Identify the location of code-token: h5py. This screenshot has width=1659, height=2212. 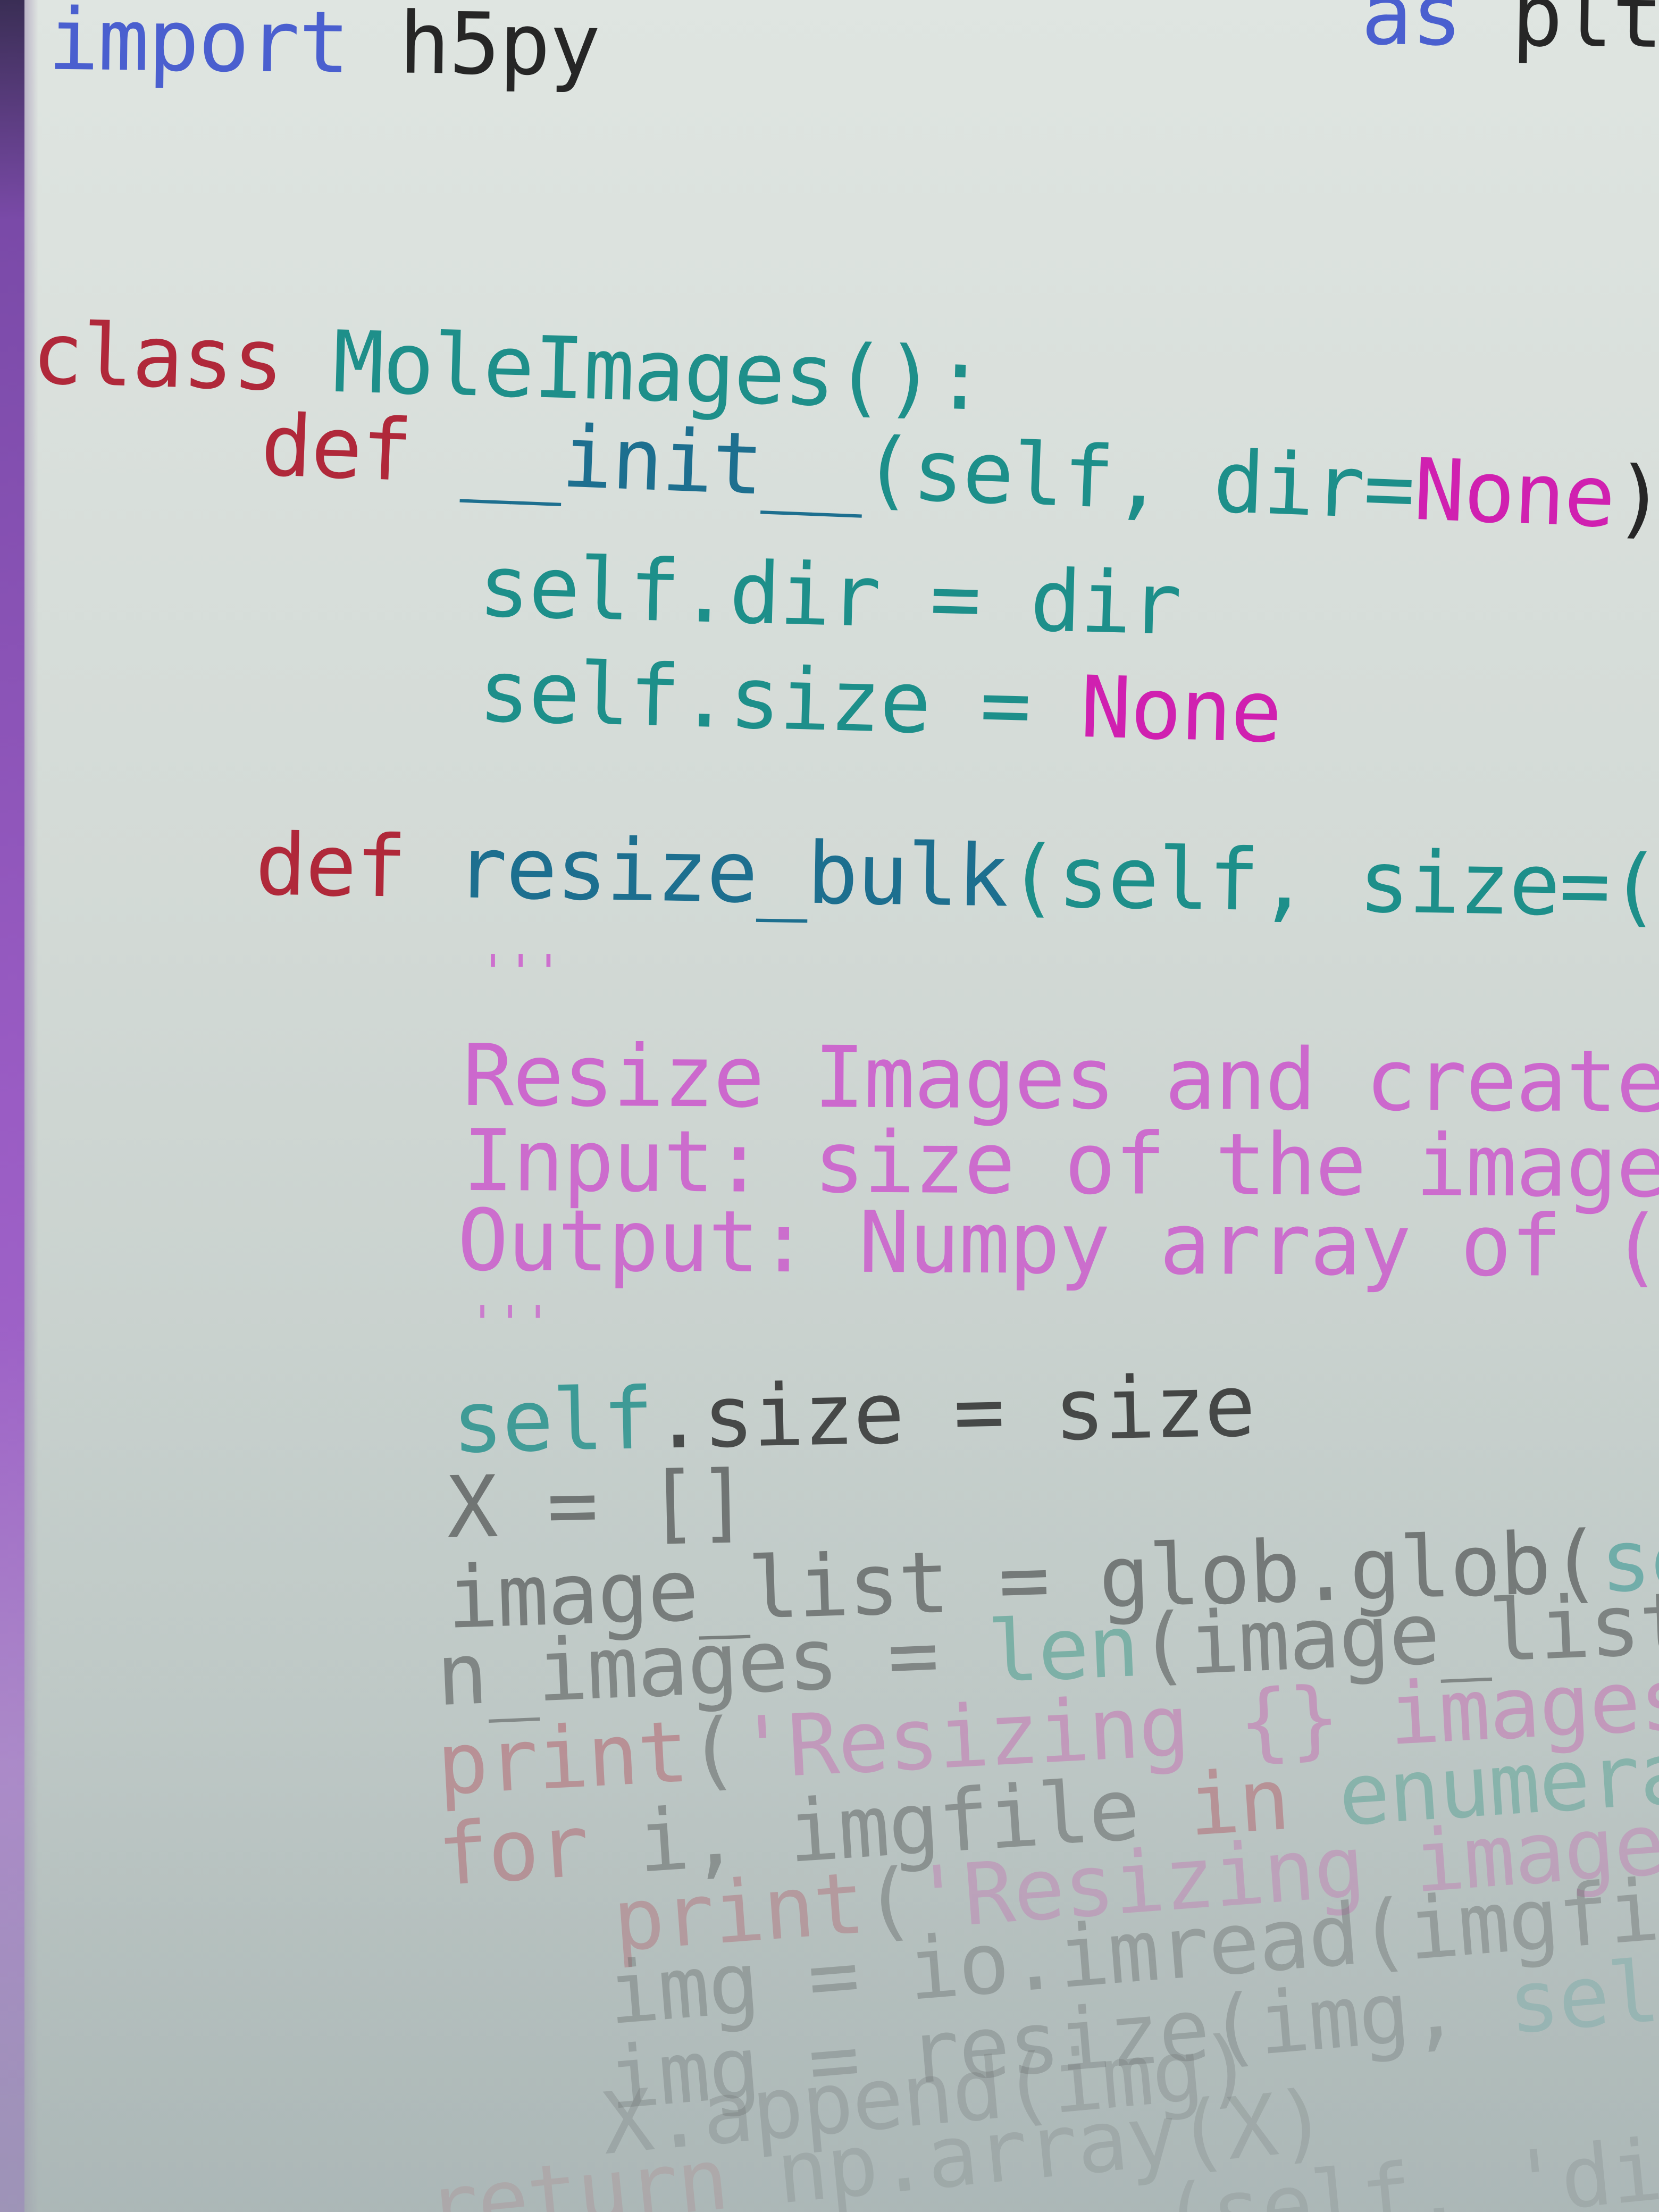
(474, 47).